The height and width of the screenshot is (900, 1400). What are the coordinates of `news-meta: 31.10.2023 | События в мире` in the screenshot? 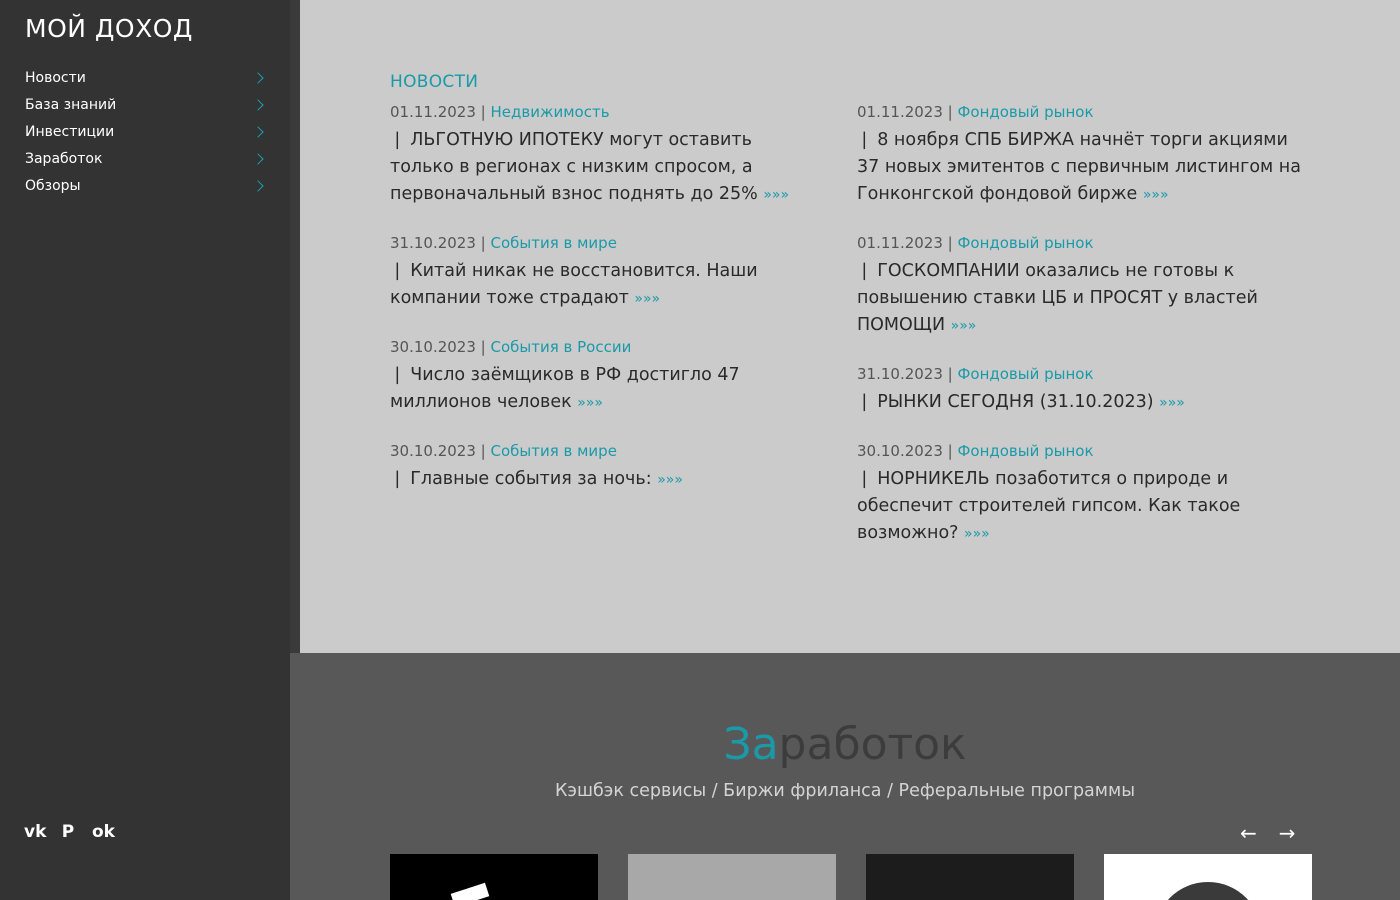 It's located at (503, 243).